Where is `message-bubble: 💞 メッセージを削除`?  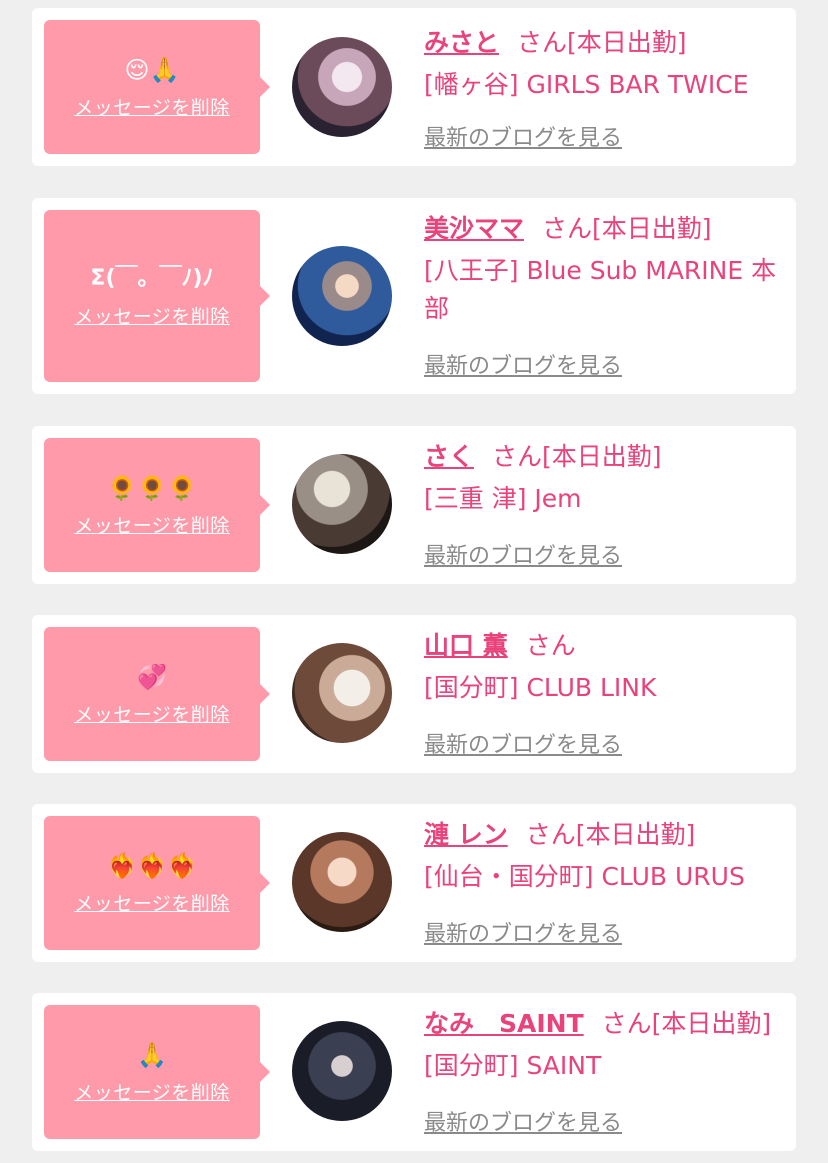 message-bubble: 💞 メッセージを削除 is located at coordinates (157, 694).